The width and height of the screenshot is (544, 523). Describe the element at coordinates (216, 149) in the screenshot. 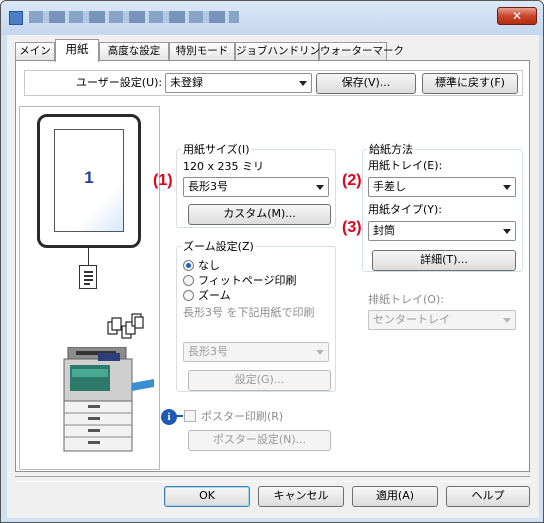

I see `paper-size-title: 用紙サイズ(I)` at that location.